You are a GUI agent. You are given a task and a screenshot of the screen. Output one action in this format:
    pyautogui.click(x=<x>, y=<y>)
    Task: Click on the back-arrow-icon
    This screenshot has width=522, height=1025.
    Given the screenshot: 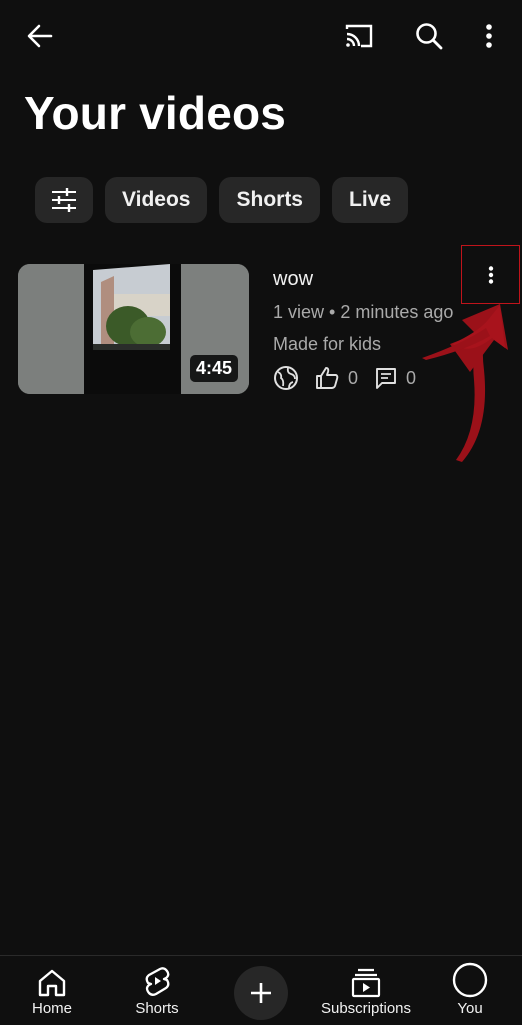 What is the action you would take?
    pyautogui.click(x=40, y=36)
    